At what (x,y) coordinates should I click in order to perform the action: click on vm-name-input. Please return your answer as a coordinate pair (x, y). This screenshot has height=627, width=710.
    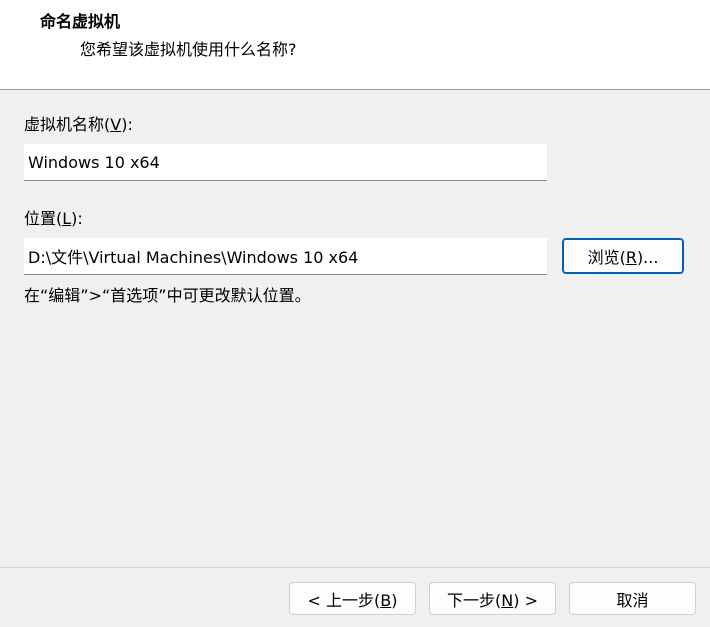
    Looking at the image, I should click on (285, 162).